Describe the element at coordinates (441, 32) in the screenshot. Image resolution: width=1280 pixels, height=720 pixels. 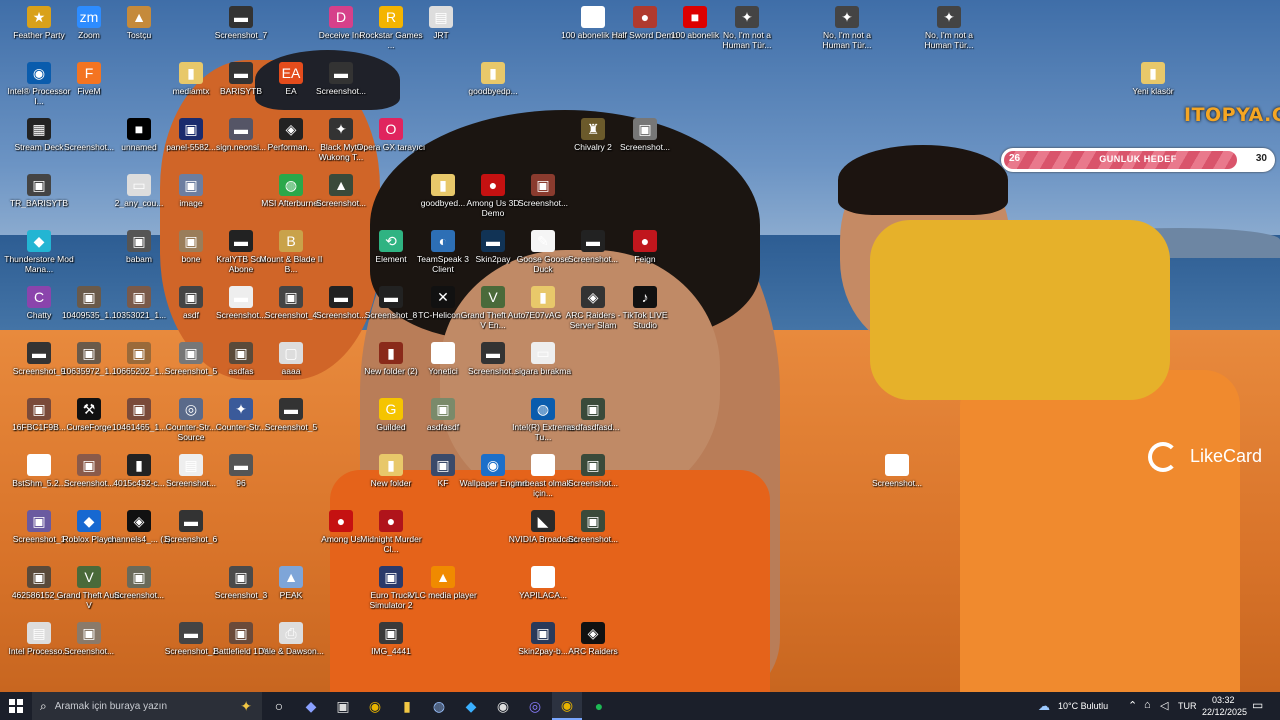
I see `desktop-icon: ▤ JRT` at that location.